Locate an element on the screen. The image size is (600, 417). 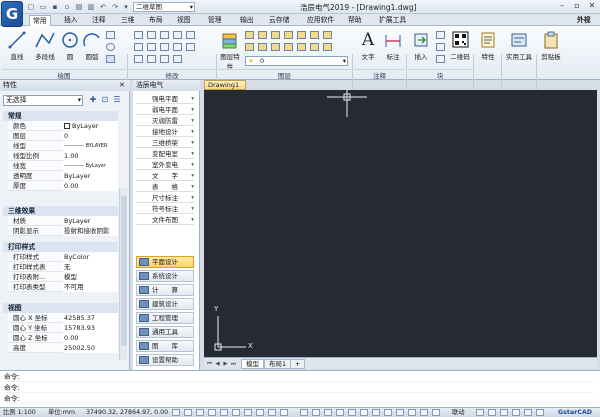
quick-access-dropdown-icon: ▾ is located at coordinates (126, 7).